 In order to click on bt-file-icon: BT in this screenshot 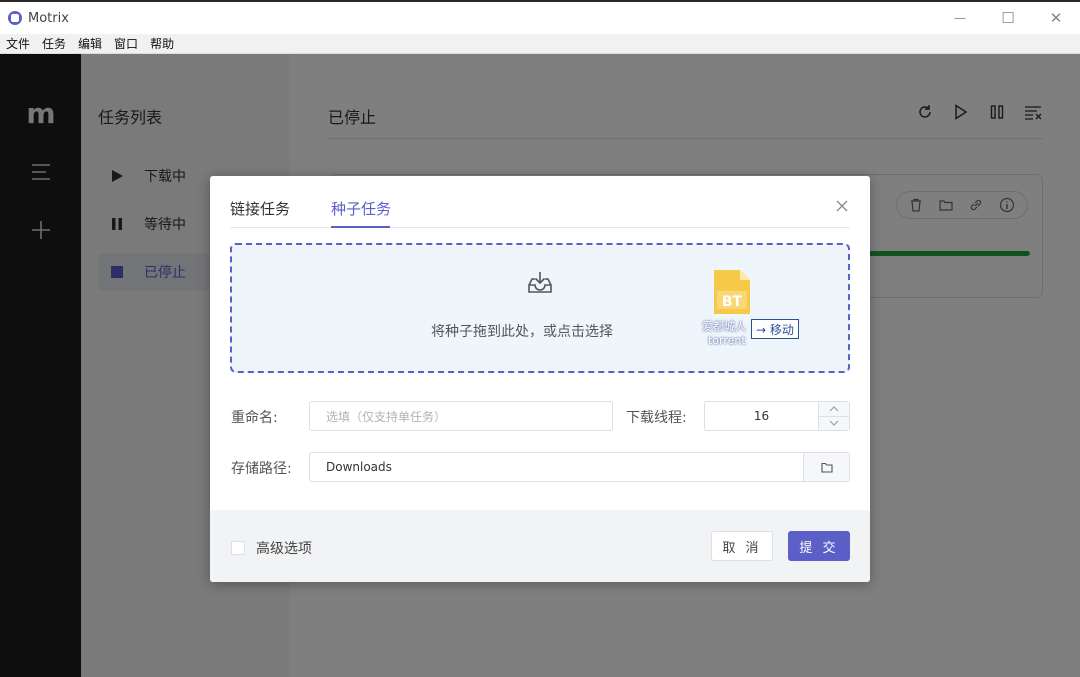, I will do `click(732, 292)`.